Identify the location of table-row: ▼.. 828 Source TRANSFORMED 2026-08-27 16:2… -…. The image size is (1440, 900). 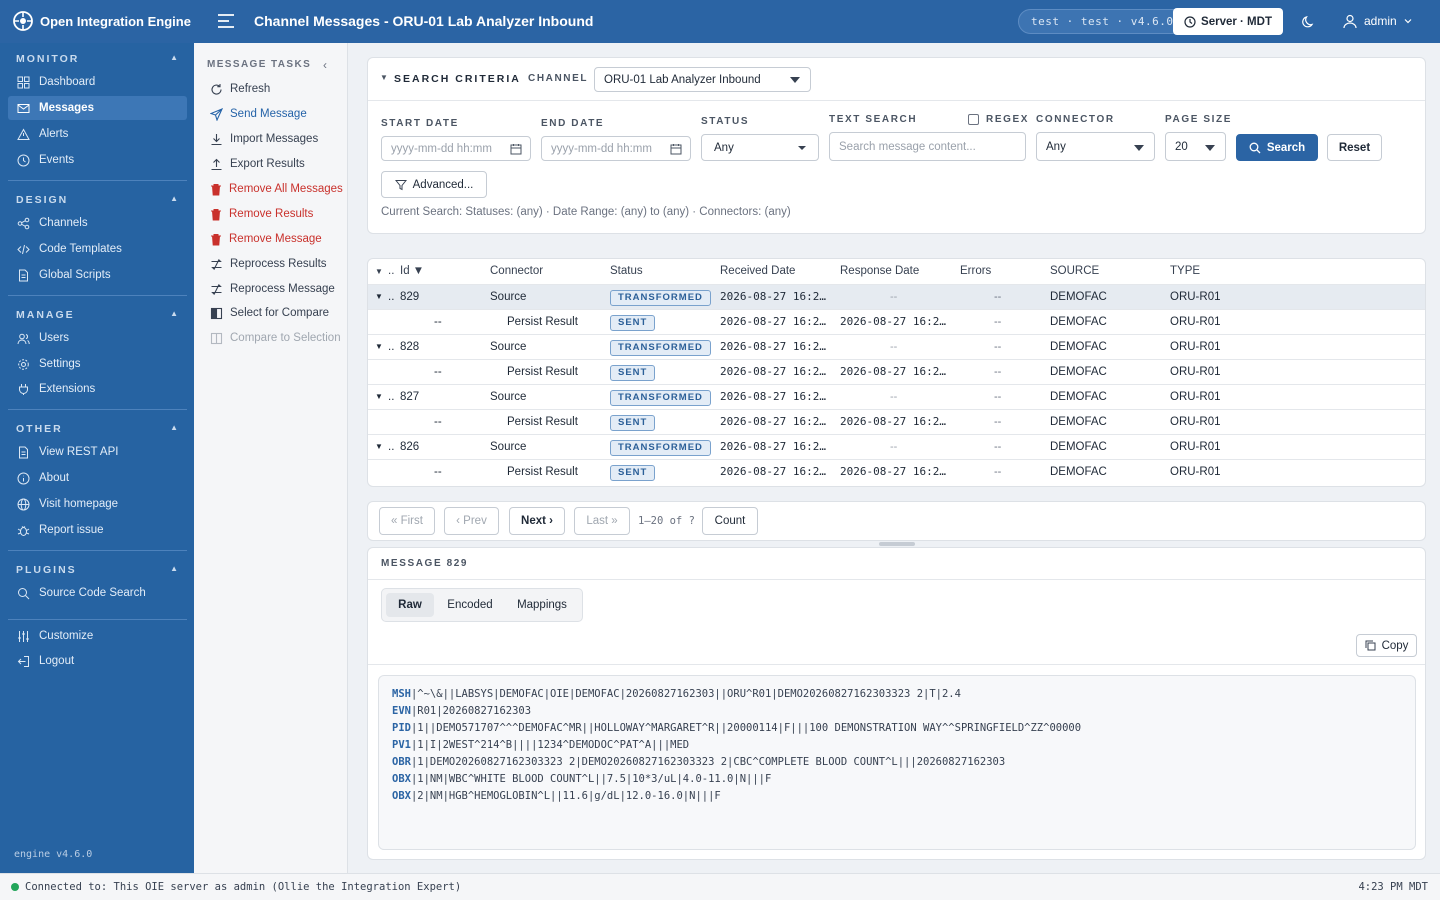
(896, 347).